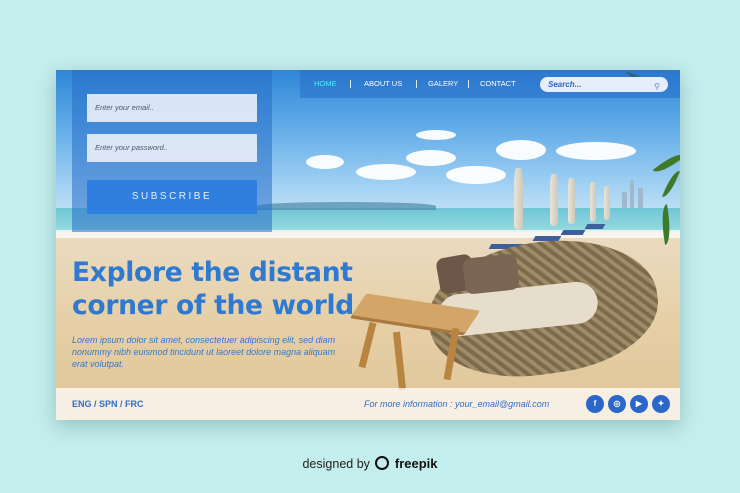  What do you see at coordinates (661, 404) in the screenshot?
I see `twitter-icon: ✦` at bounding box center [661, 404].